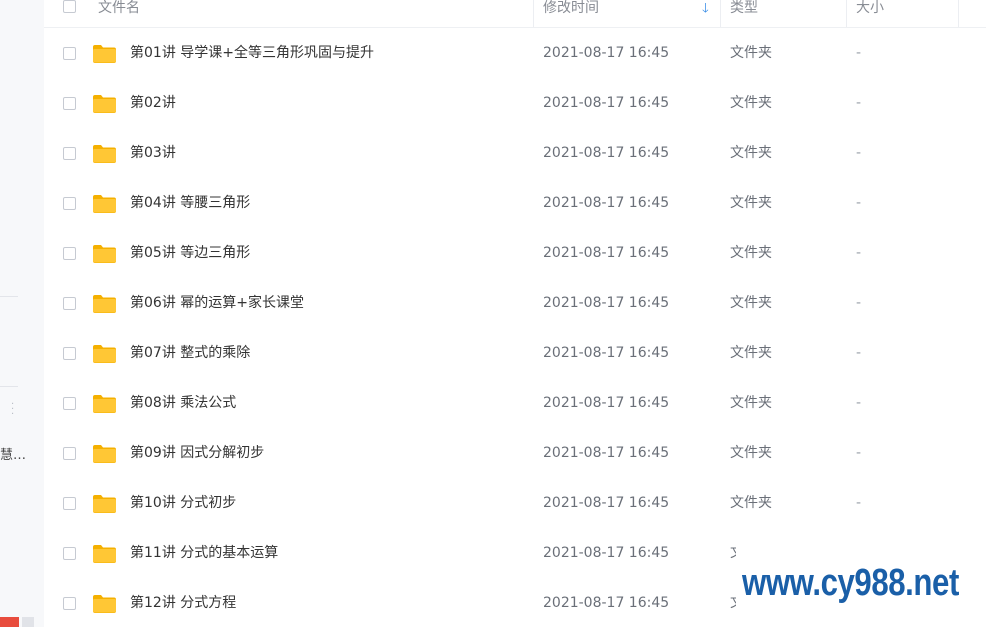 This screenshot has width=986, height=628. I want to click on watermark: www.cy988.net, so click(850, 583).